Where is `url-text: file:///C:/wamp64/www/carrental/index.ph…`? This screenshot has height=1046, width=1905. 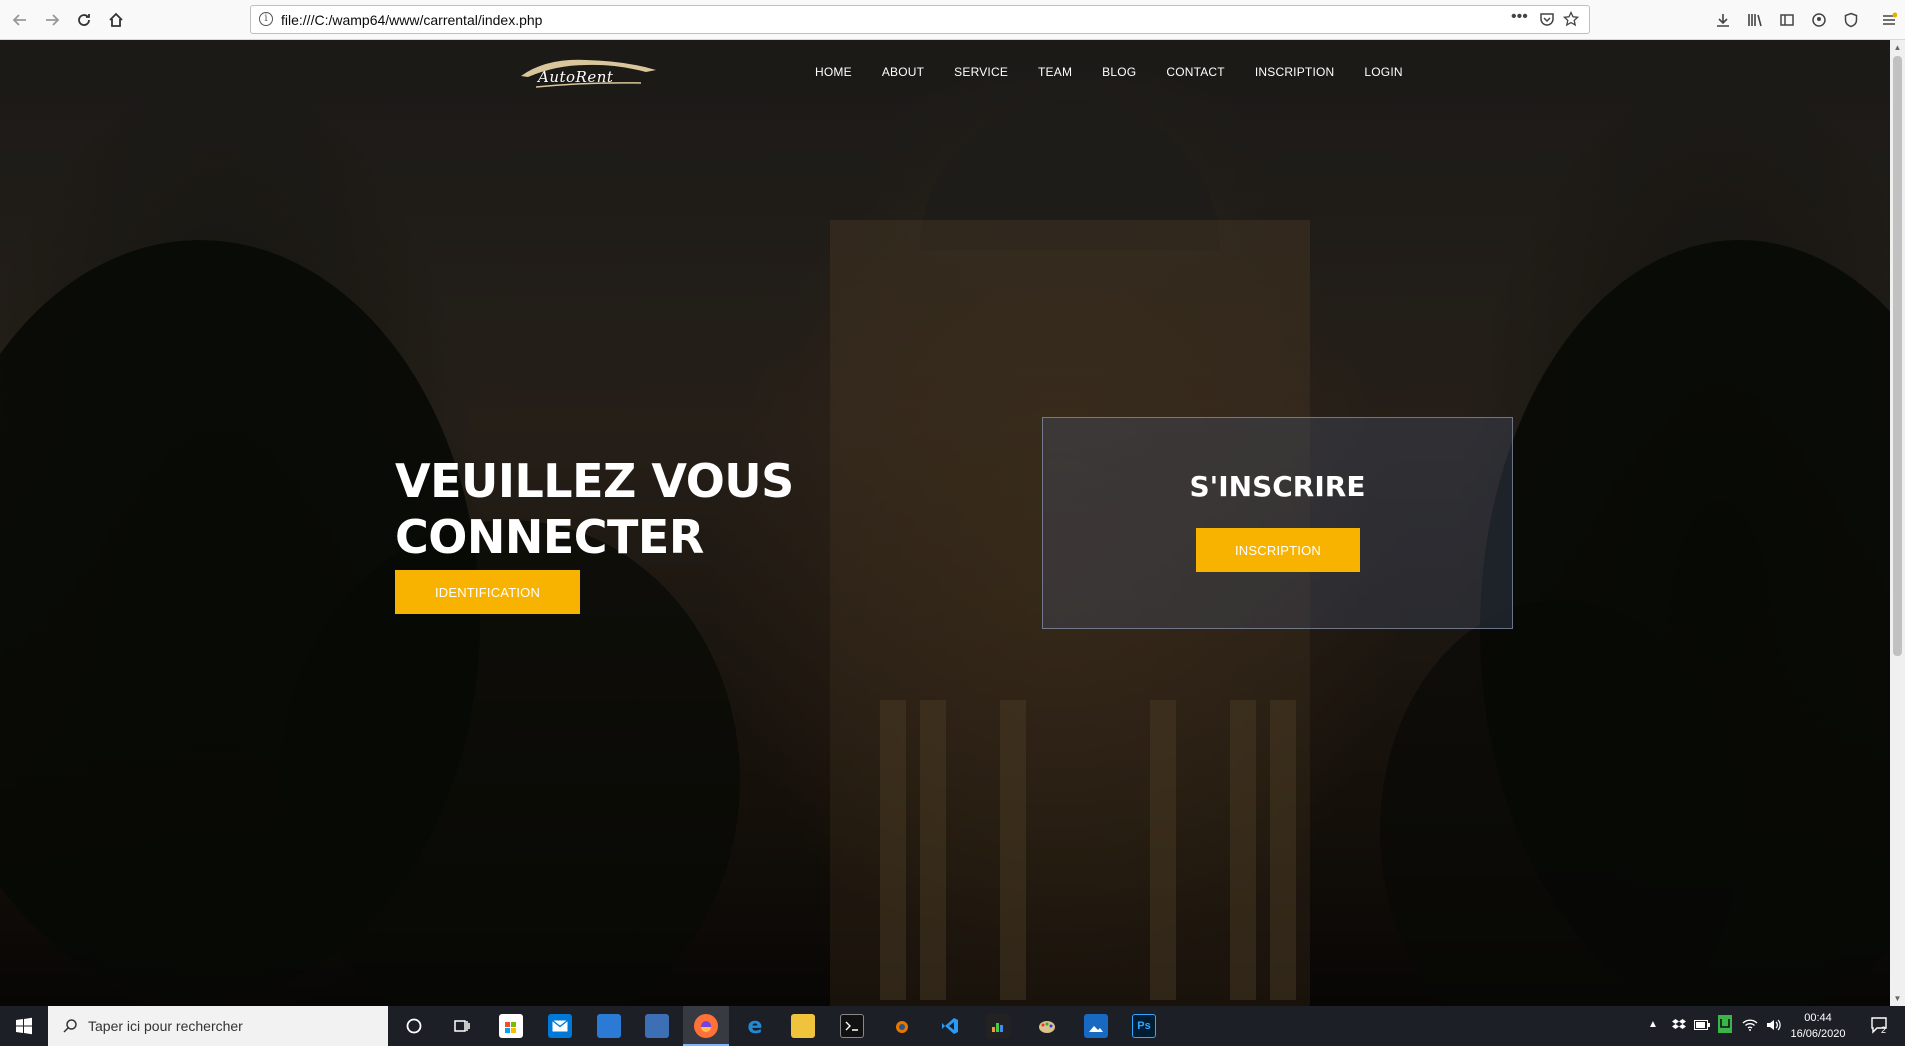 url-text: file:///C:/wamp64/www/carrental/index.ph… is located at coordinates (411, 20).